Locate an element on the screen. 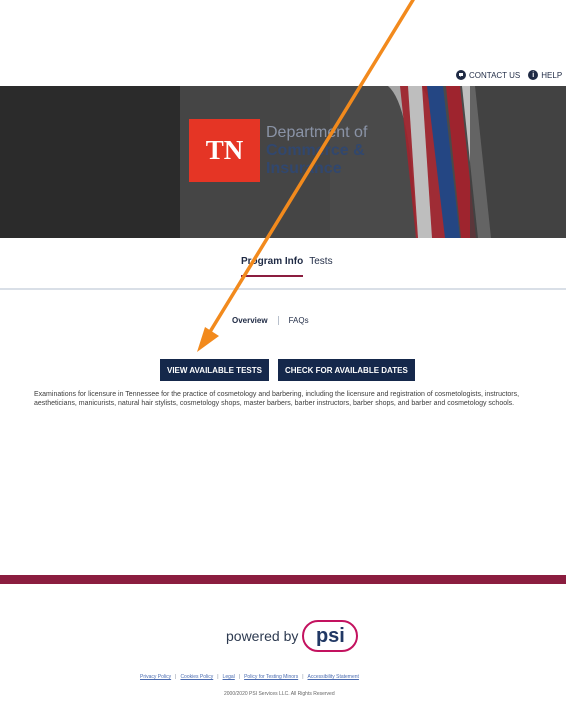 This screenshot has width=566, height=702. tab-tests: Tests is located at coordinates (320, 266).